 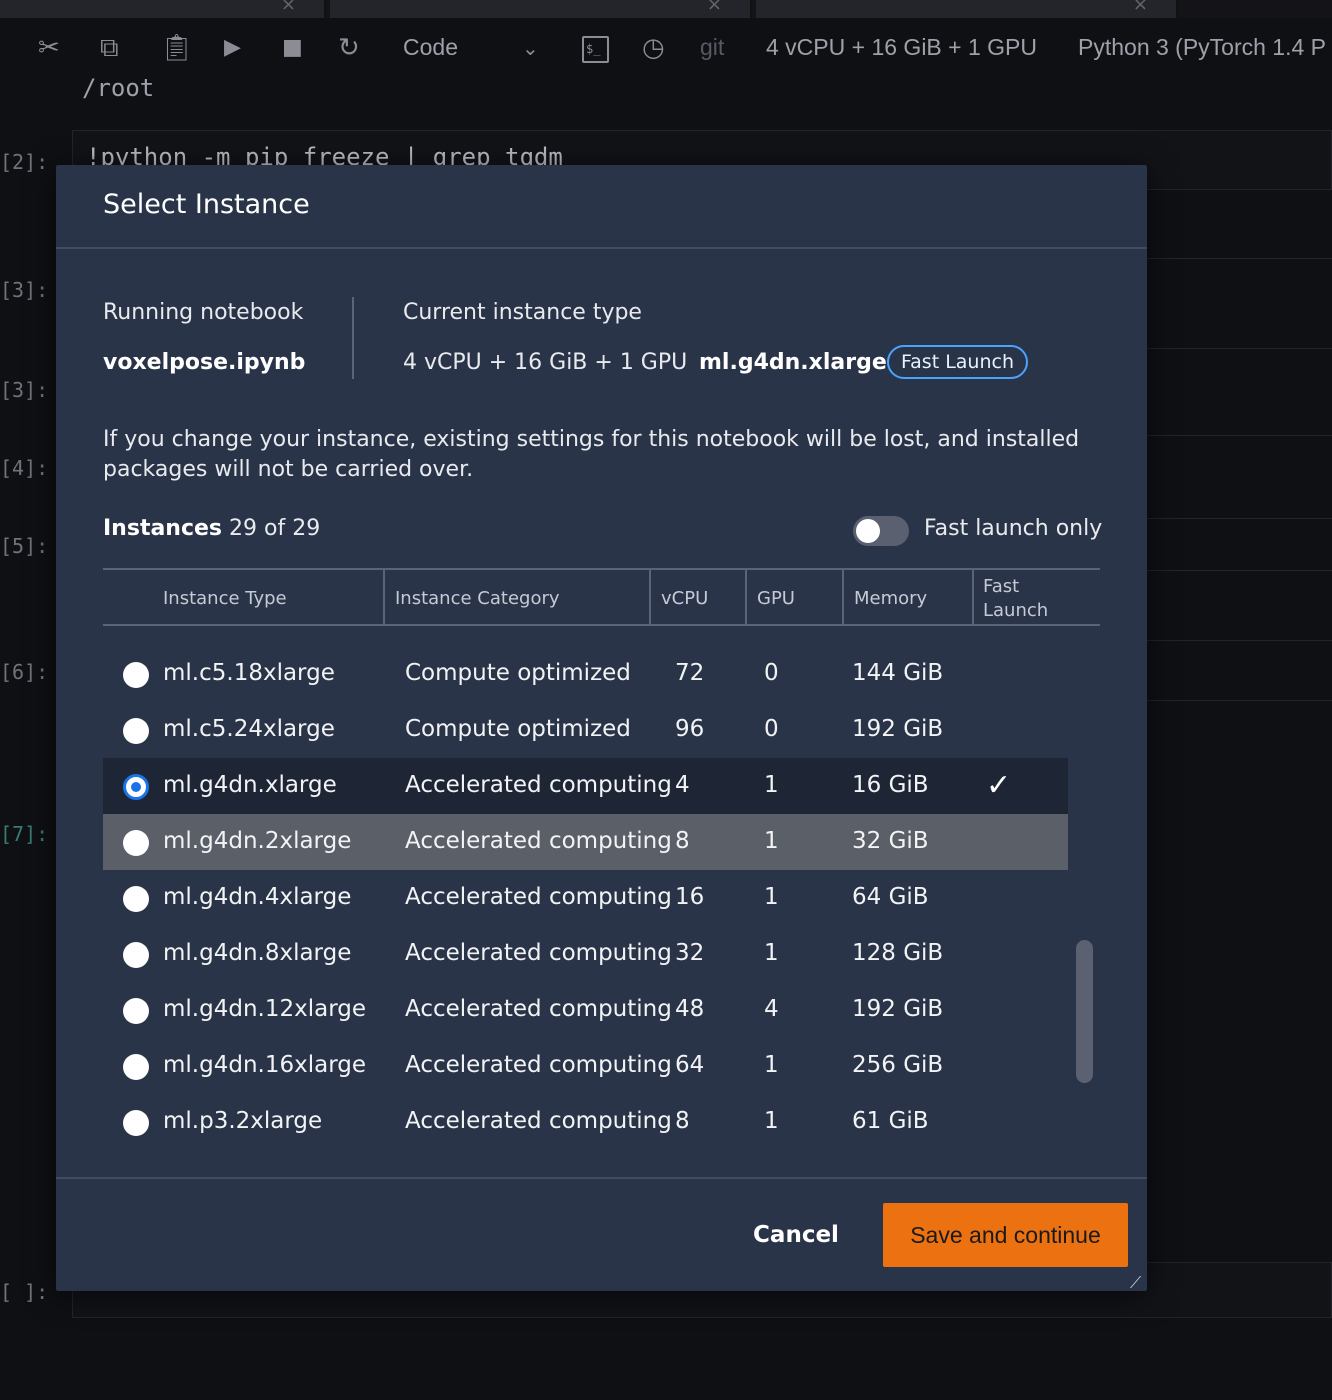 I want to click on dialog-title: Select Instance, so click(x=206, y=204).